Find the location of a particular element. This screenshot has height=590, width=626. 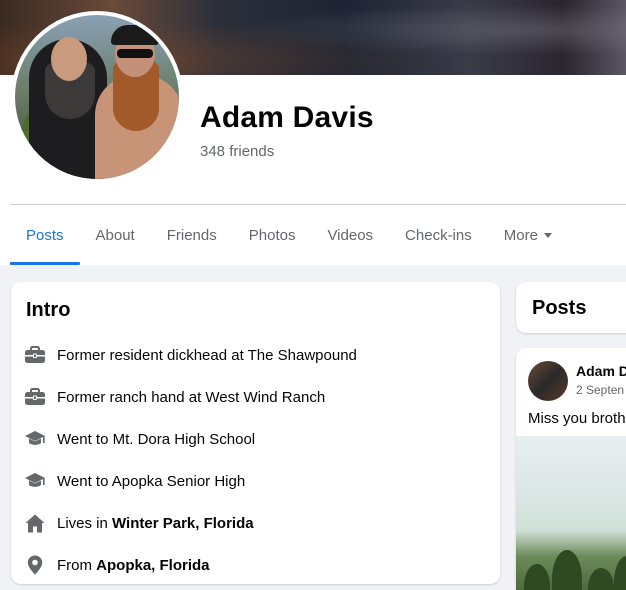

intro-item-place-link: Apopka, Florida is located at coordinates (152, 565).